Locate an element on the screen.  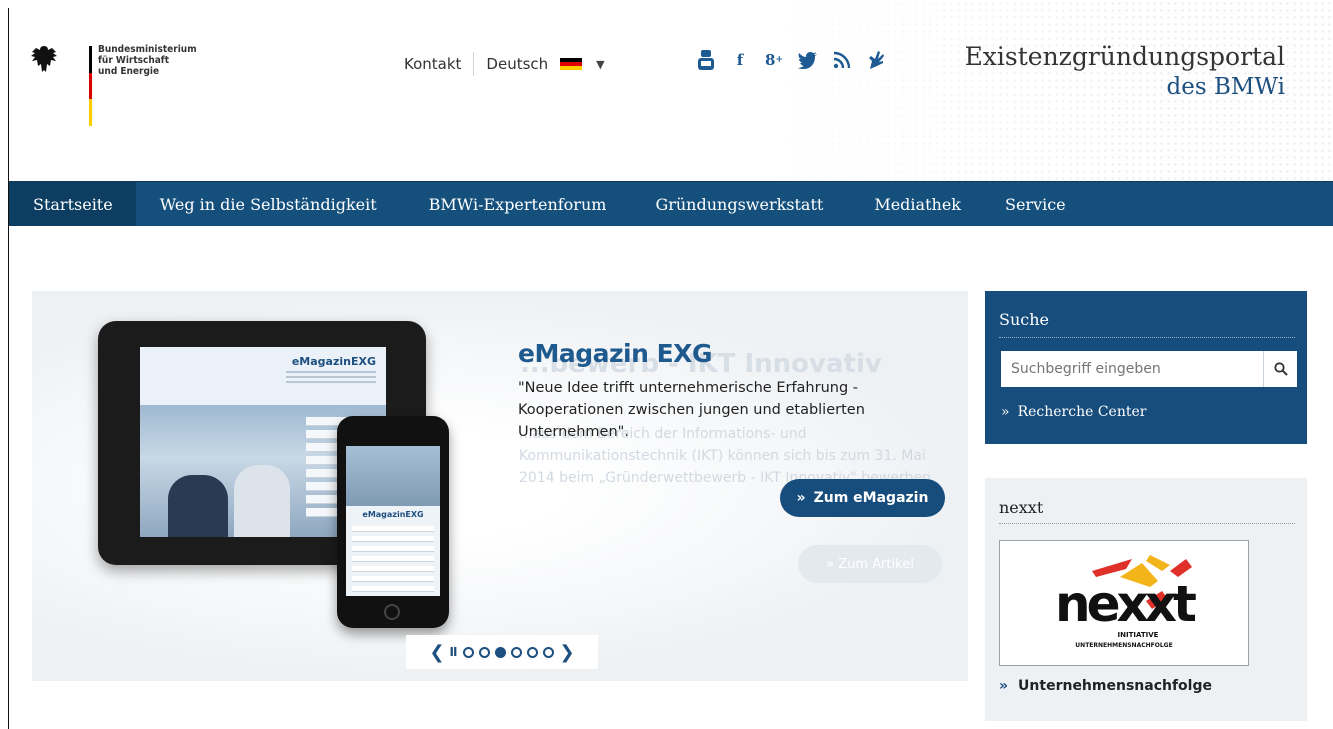
search-input is located at coordinates (1132, 369).